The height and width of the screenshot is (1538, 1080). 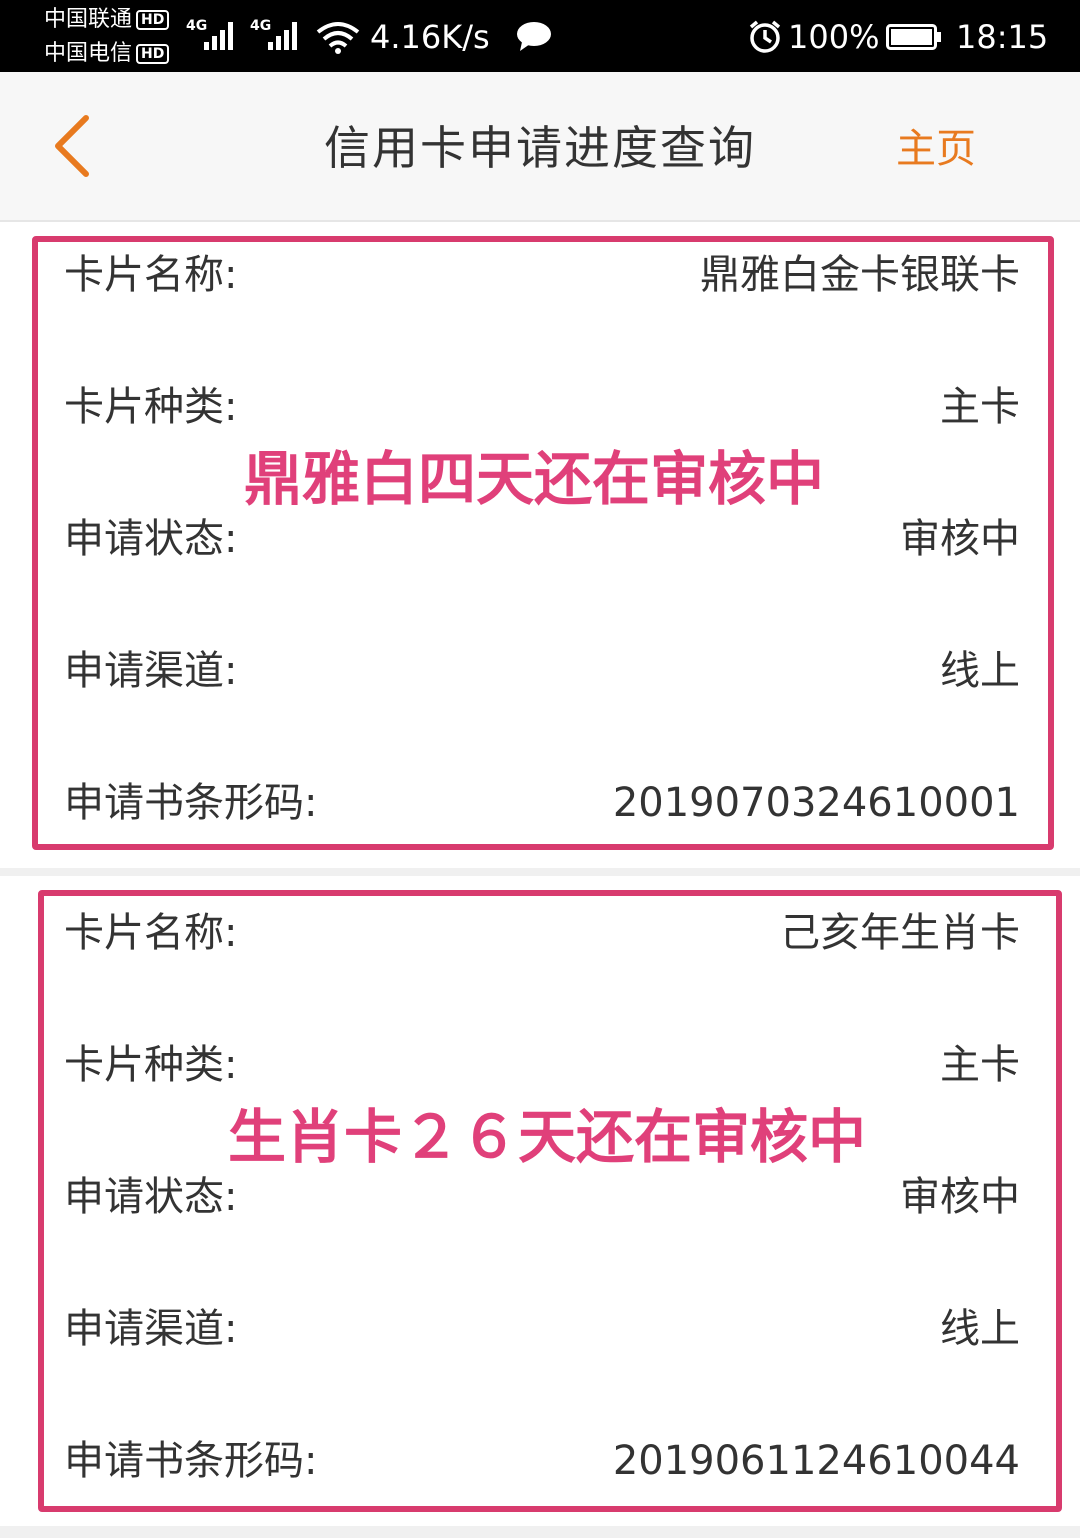 What do you see at coordinates (338, 38) in the screenshot?
I see `wifi-icon` at bounding box center [338, 38].